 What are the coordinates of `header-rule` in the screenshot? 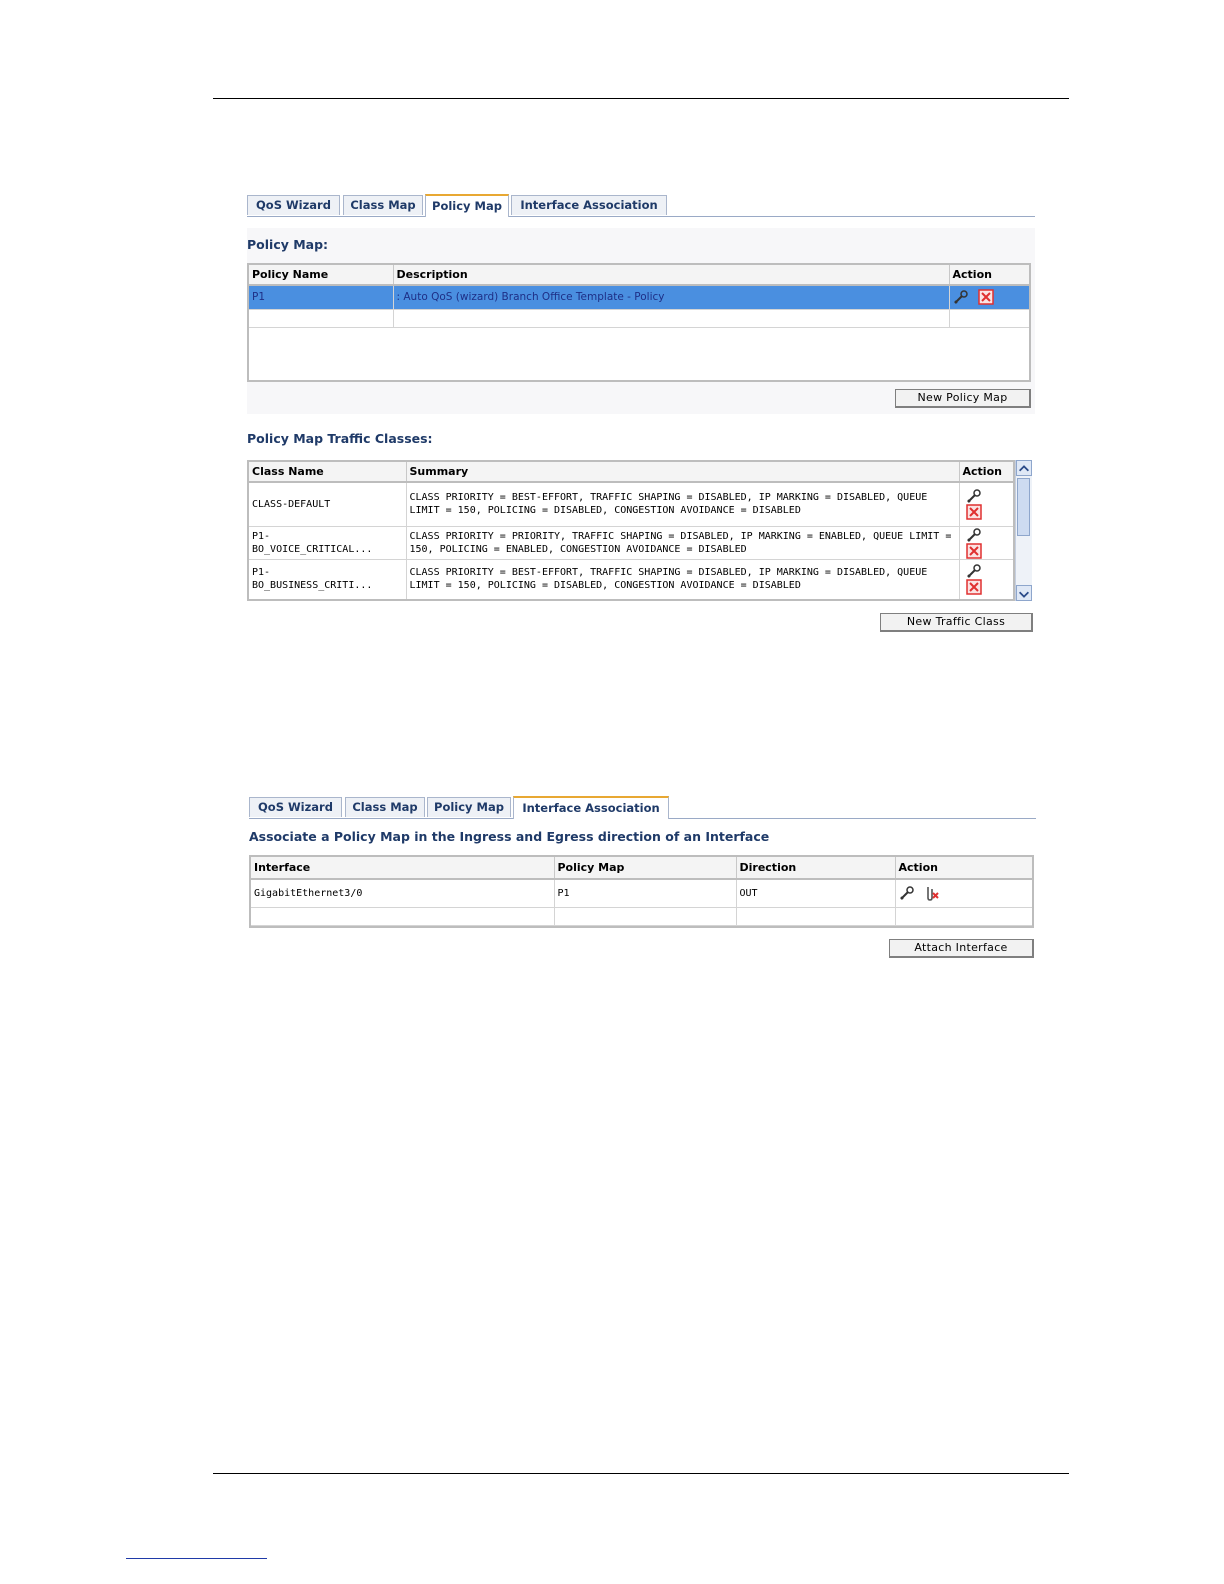 It's located at (641, 98).